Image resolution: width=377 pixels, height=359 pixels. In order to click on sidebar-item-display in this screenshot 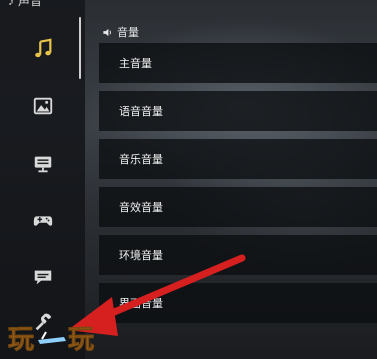, I will do `click(42, 164)`.